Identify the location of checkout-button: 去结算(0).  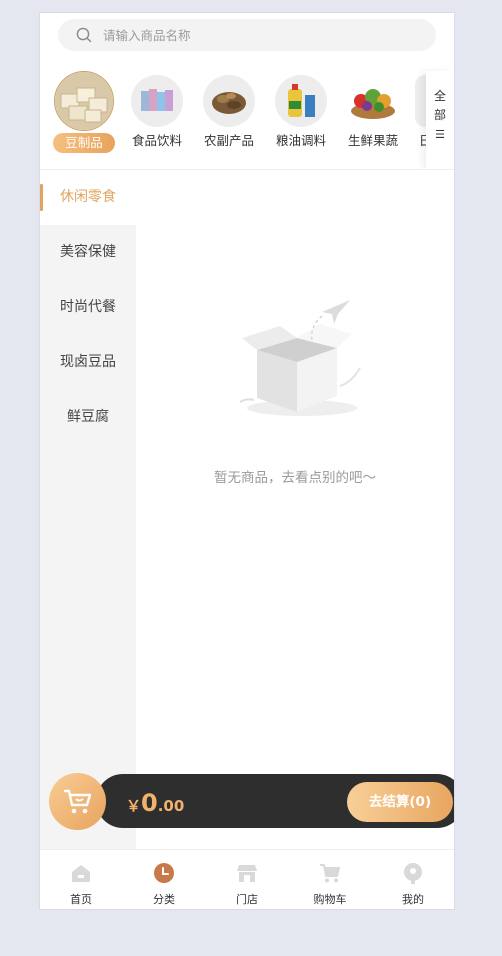
(400, 802).